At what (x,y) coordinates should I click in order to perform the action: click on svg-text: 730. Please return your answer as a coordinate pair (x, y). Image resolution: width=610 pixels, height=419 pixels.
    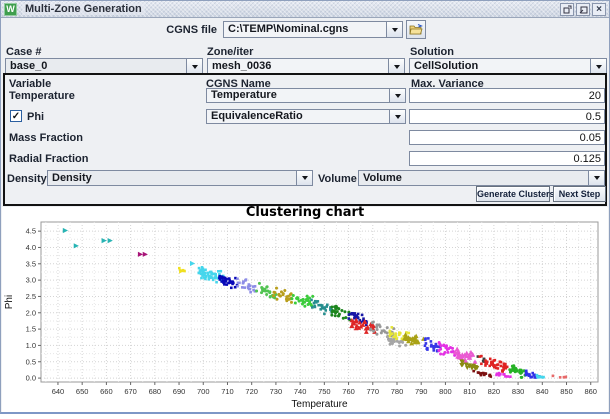
    Looking at the image, I should click on (276, 391).